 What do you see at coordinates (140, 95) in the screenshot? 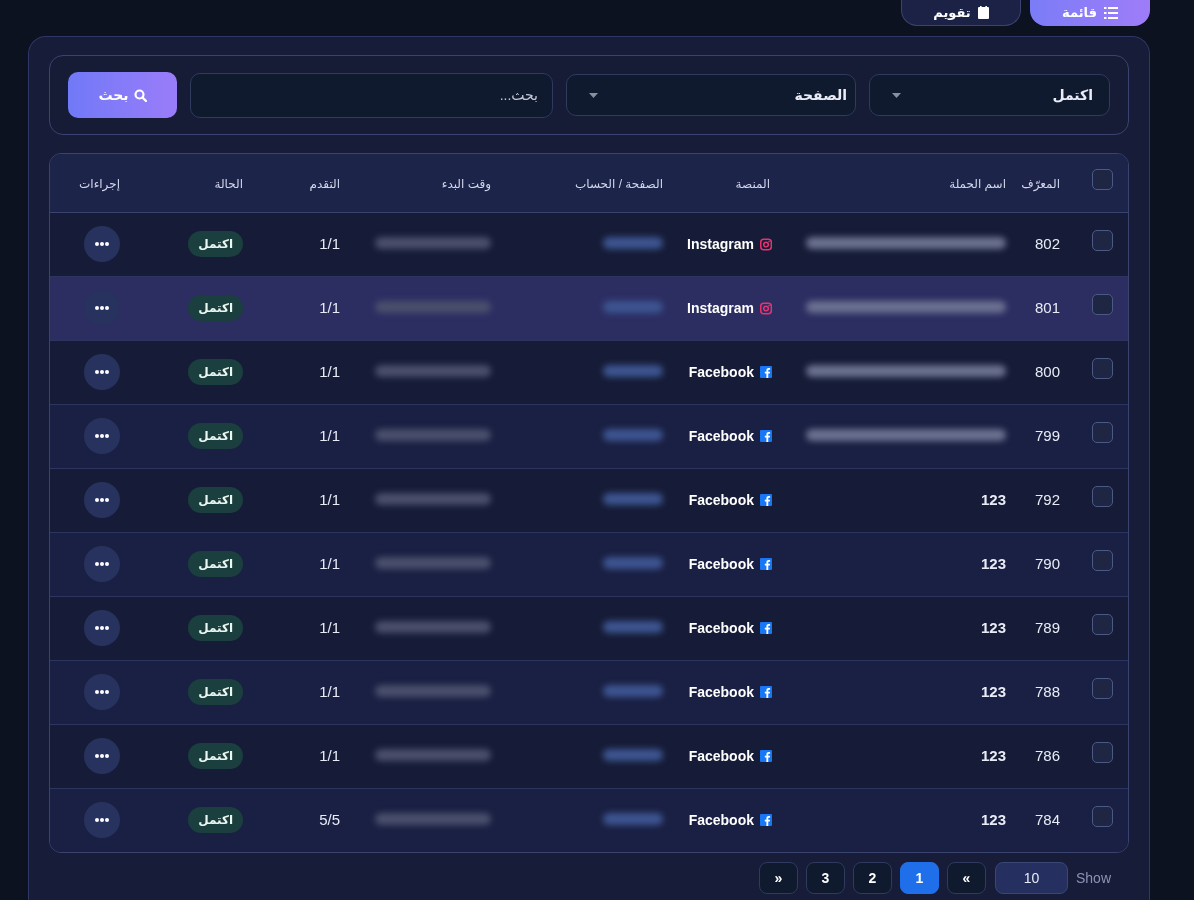
I see `search-icon` at bounding box center [140, 95].